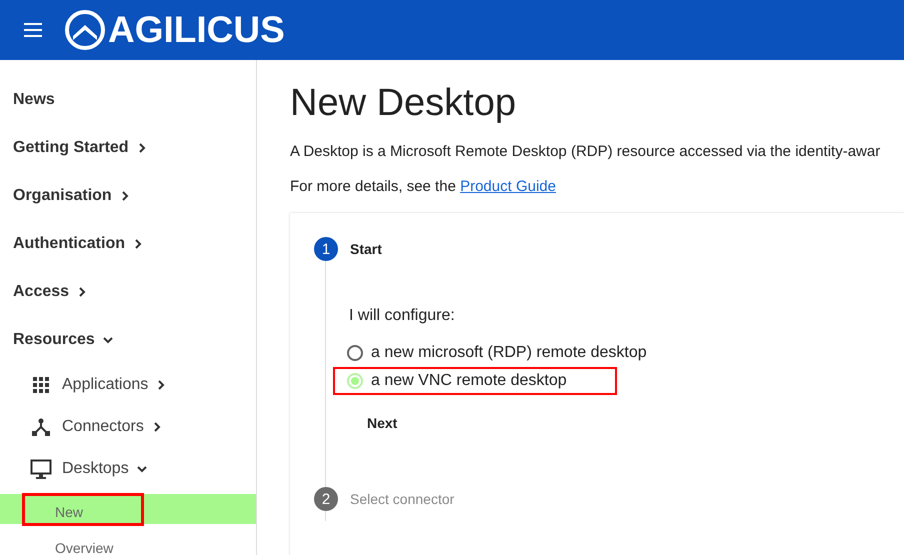 The image size is (904, 555). What do you see at coordinates (128, 292) in the screenshot?
I see `nav-item: Access` at bounding box center [128, 292].